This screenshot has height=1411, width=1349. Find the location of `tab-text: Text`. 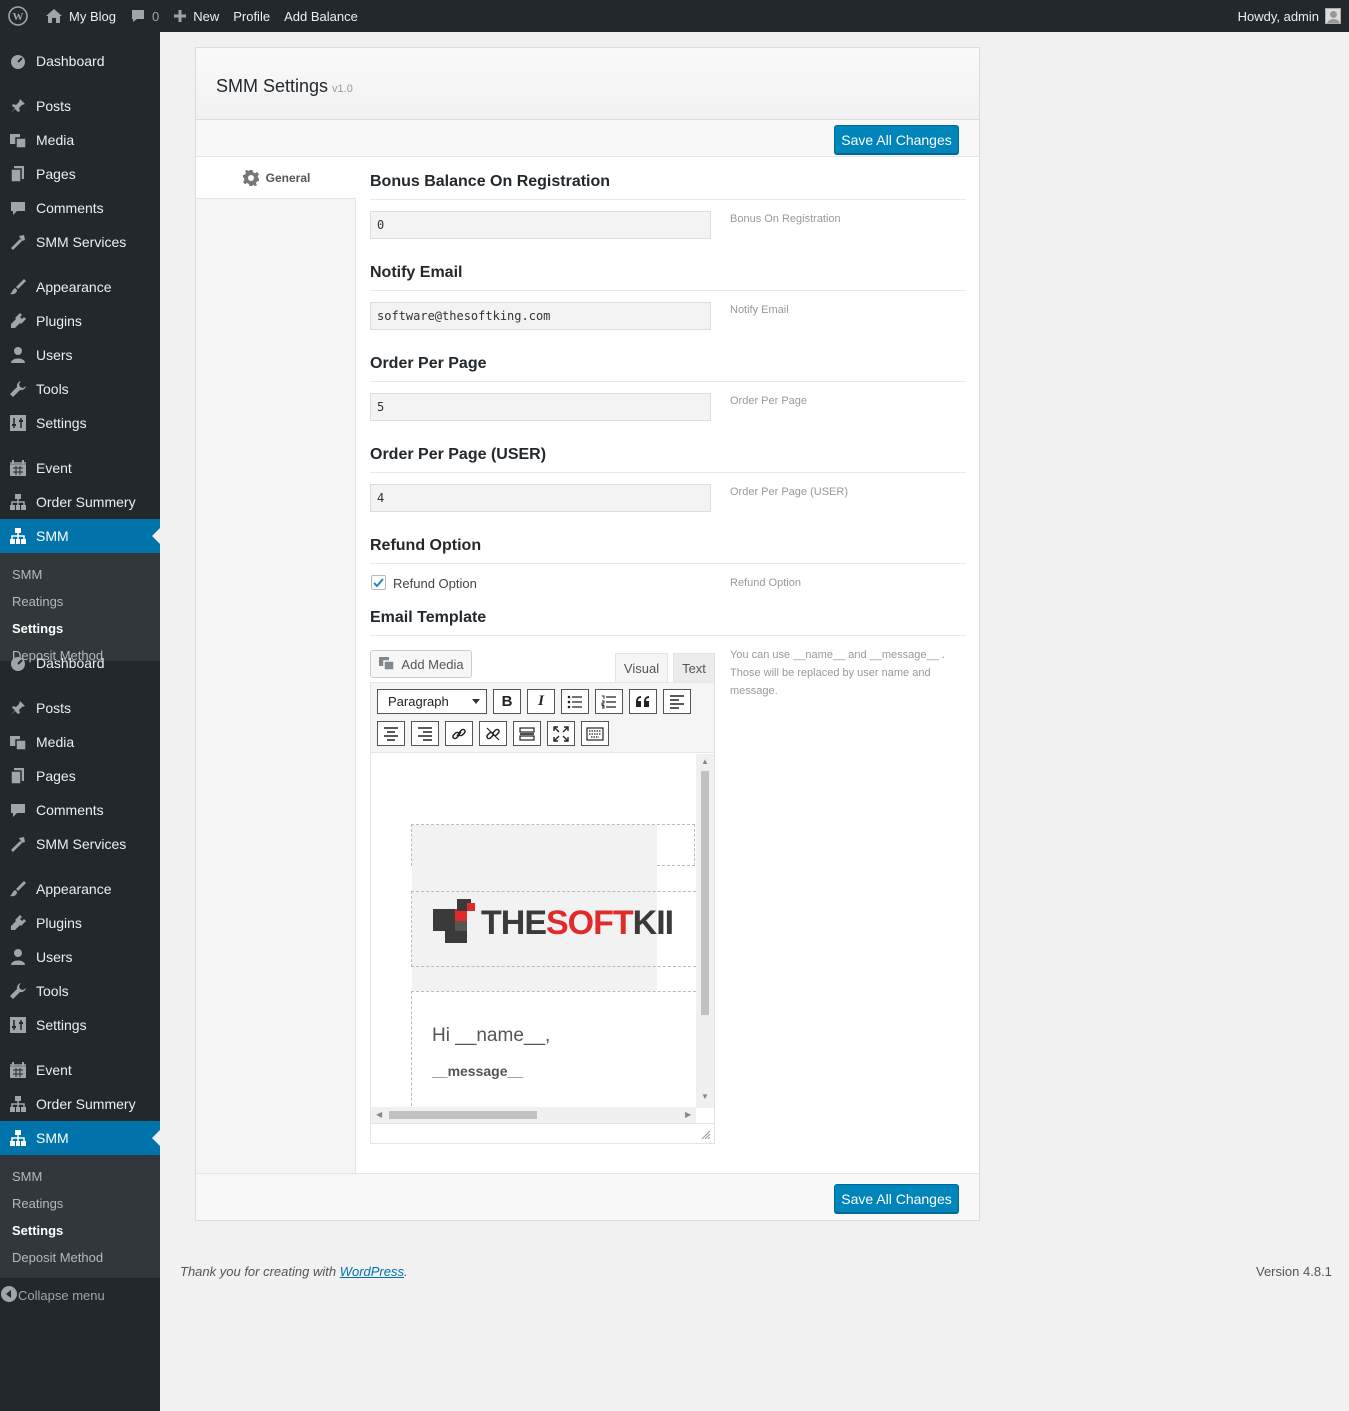

tab-text: Text is located at coordinates (694, 667).